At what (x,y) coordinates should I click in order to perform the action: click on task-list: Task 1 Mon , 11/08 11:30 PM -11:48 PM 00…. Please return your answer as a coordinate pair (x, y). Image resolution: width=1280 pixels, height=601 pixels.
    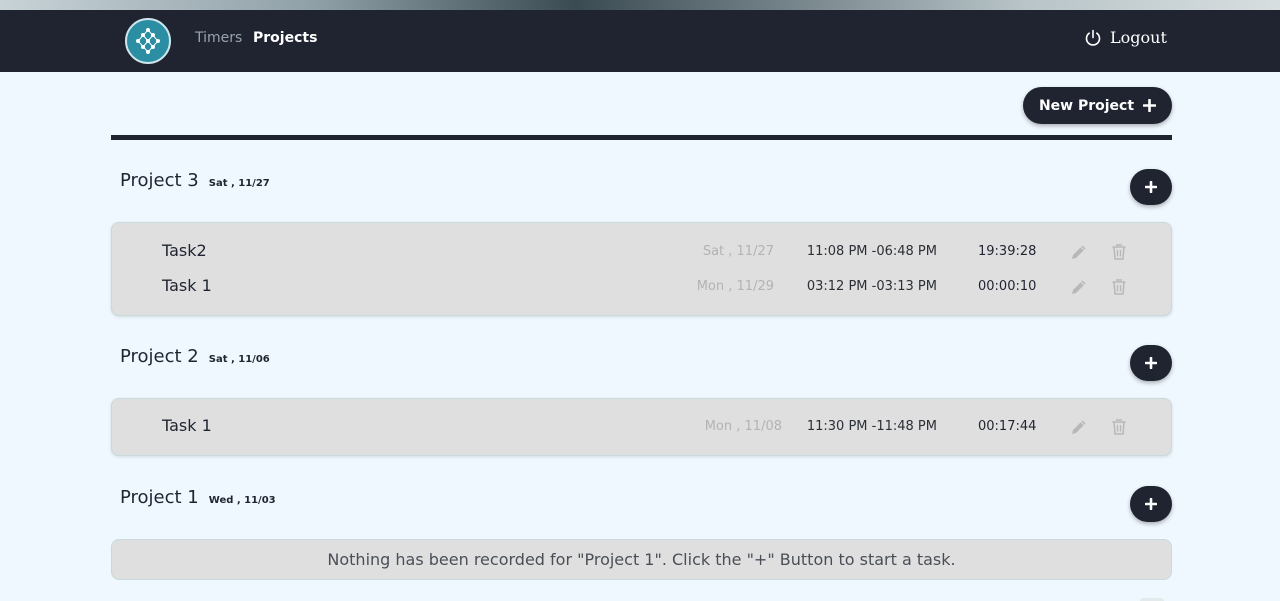
    Looking at the image, I should click on (641, 427).